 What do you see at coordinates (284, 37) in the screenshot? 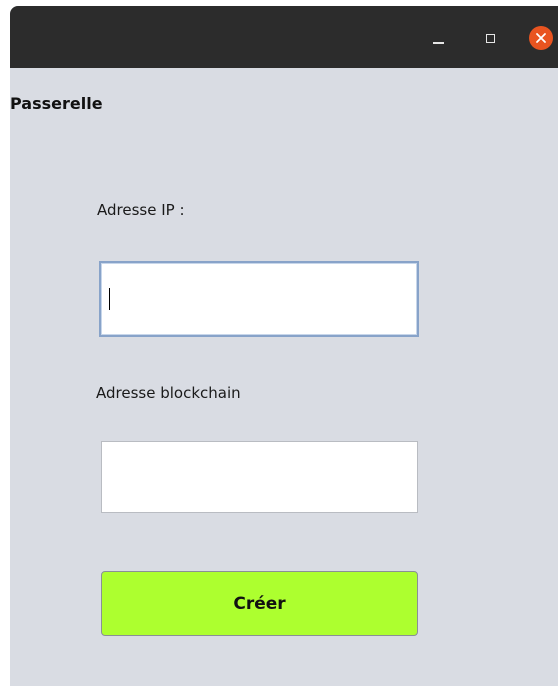
I see `title-bar` at bounding box center [284, 37].